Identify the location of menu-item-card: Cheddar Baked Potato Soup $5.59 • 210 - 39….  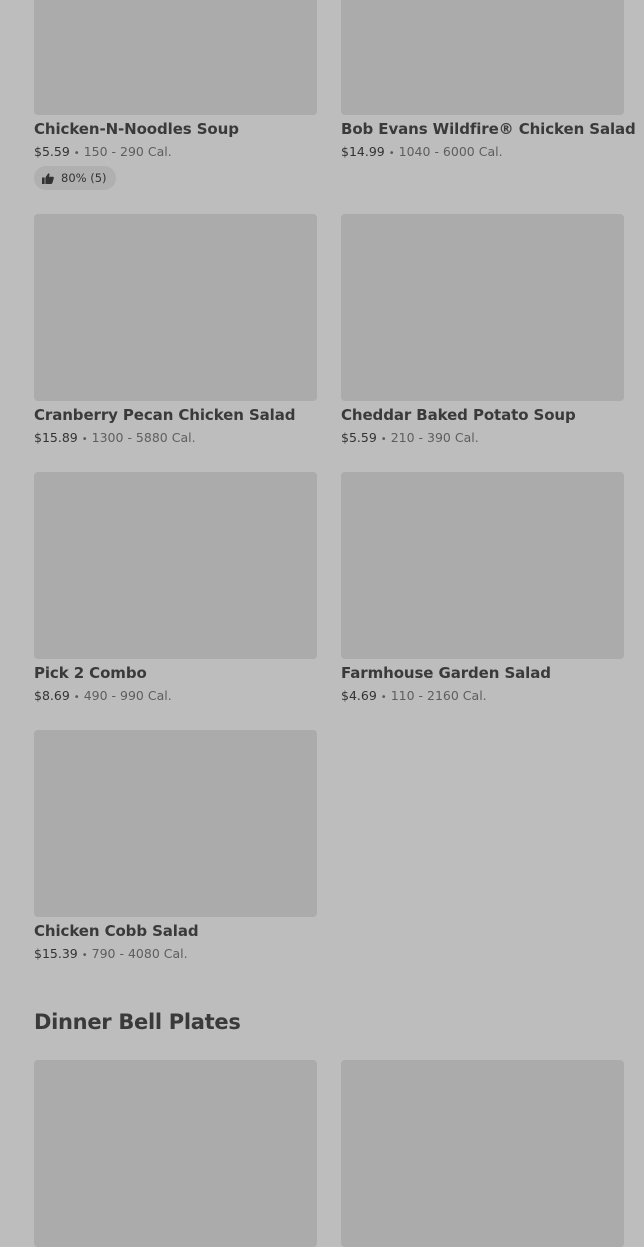
(482, 329).